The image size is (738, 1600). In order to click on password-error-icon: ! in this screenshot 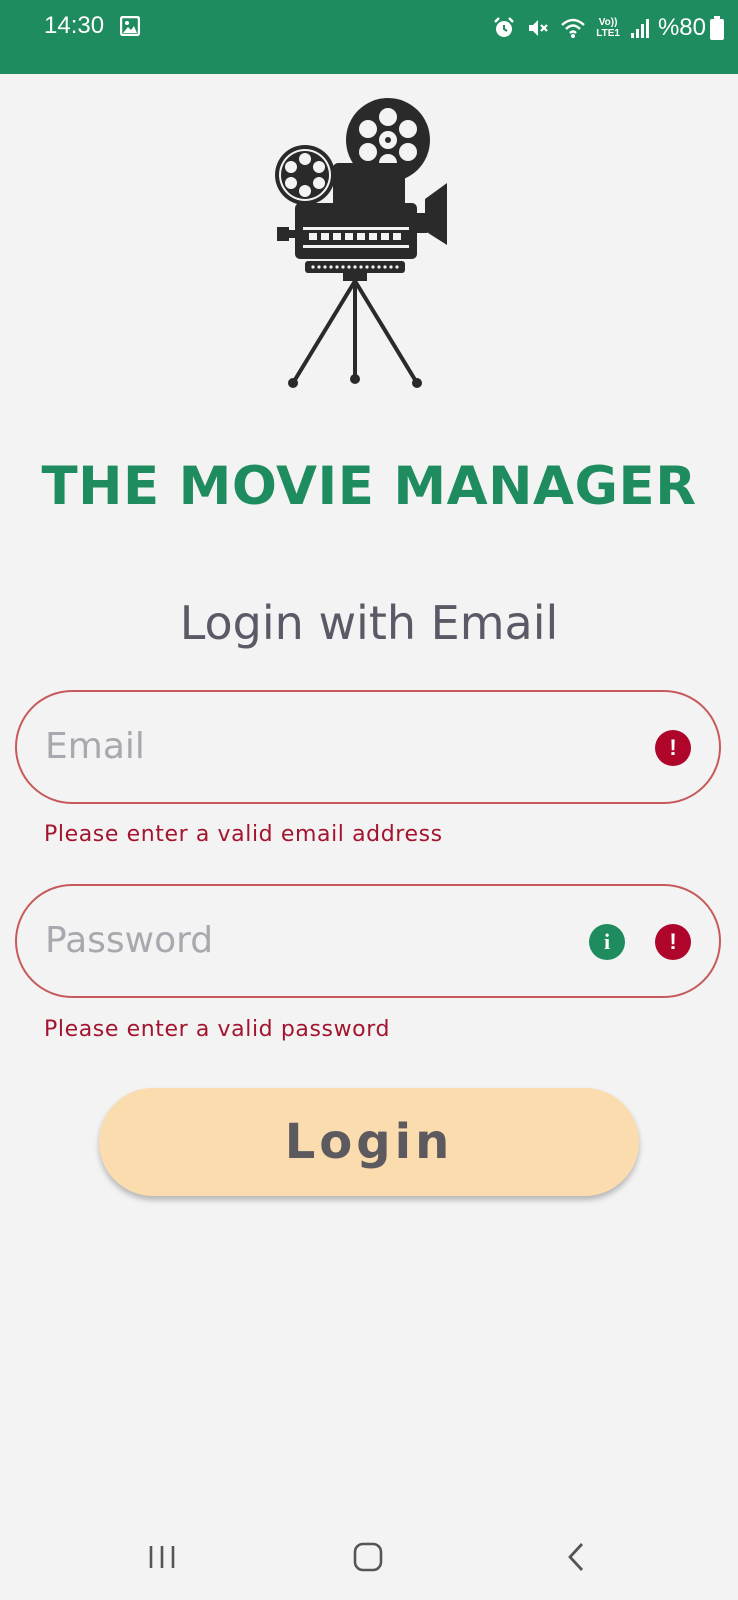, I will do `click(673, 942)`.